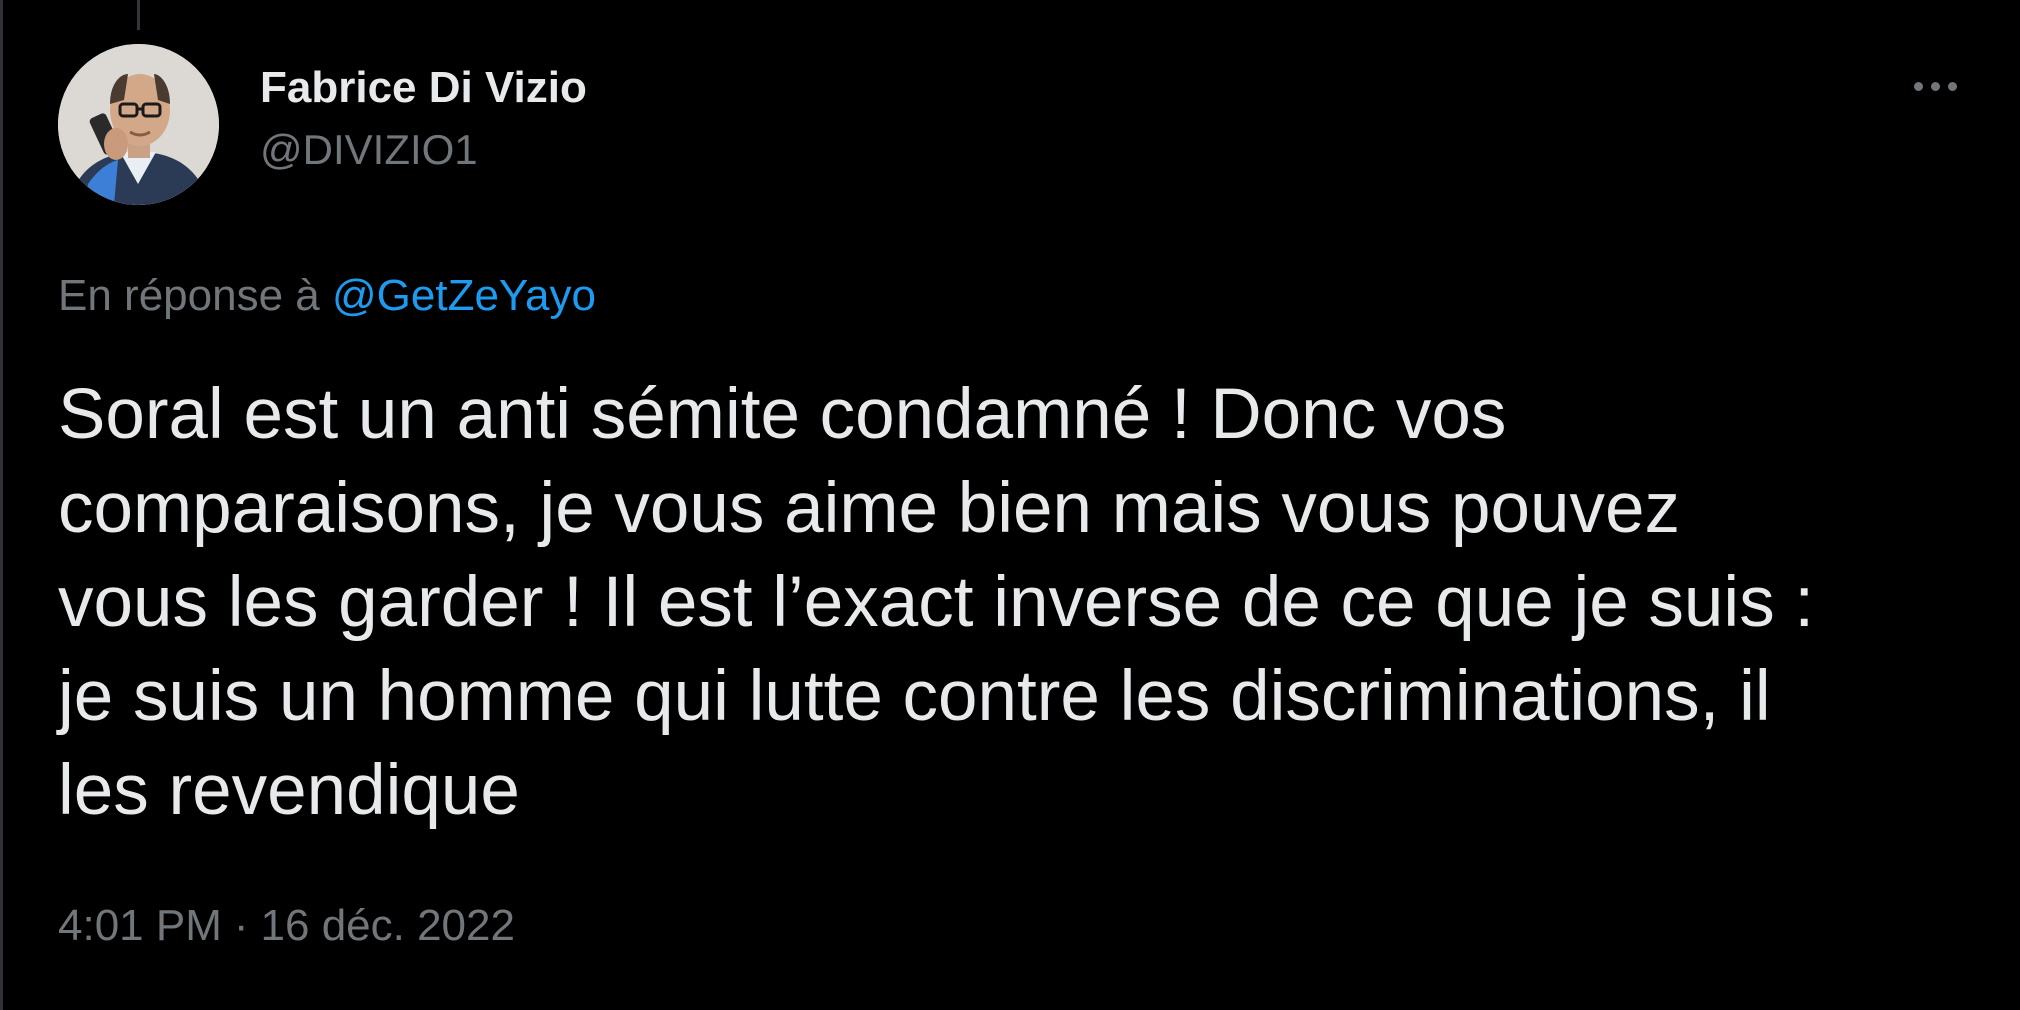 This screenshot has height=1010, width=2020. I want to click on tweet-date: 16 déc. 2022, so click(387, 925).